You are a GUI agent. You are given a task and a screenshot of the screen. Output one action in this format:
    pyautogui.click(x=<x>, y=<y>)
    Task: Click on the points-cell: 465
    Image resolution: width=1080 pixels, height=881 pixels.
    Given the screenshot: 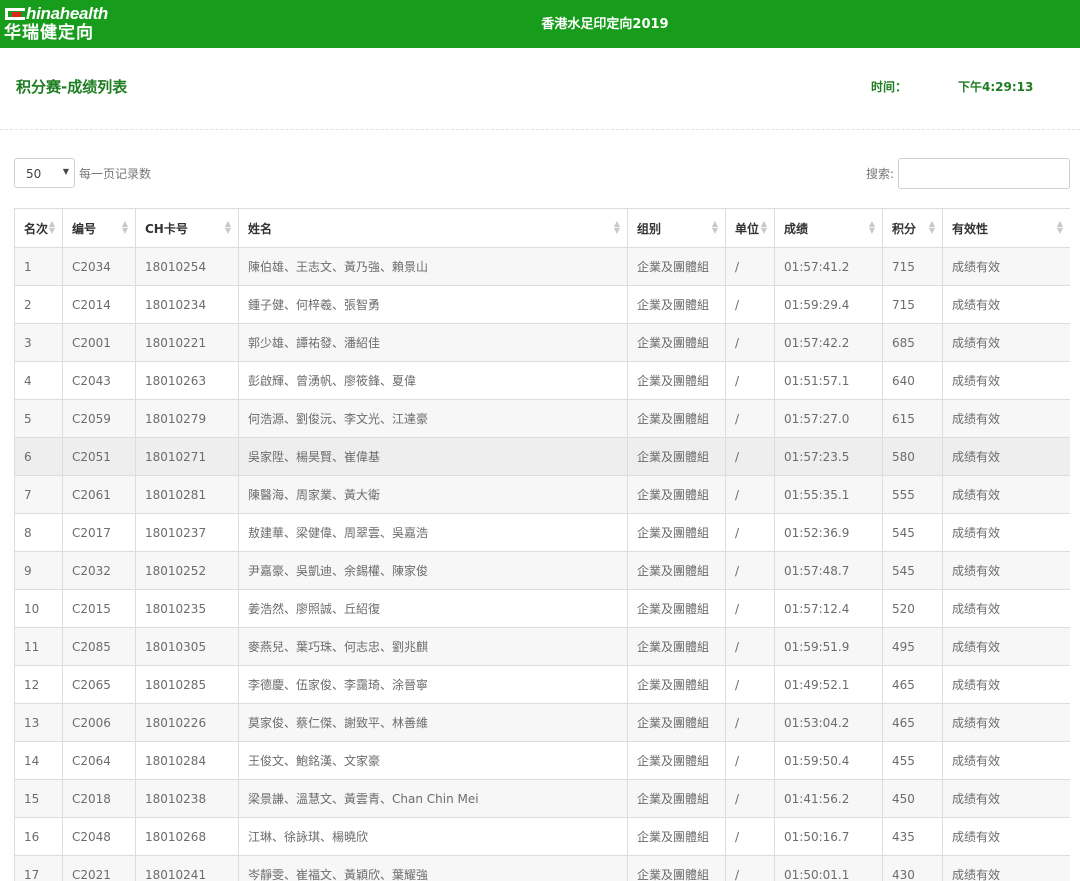 What is the action you would take?
    pyautogui.click(x=912, y=722)
    